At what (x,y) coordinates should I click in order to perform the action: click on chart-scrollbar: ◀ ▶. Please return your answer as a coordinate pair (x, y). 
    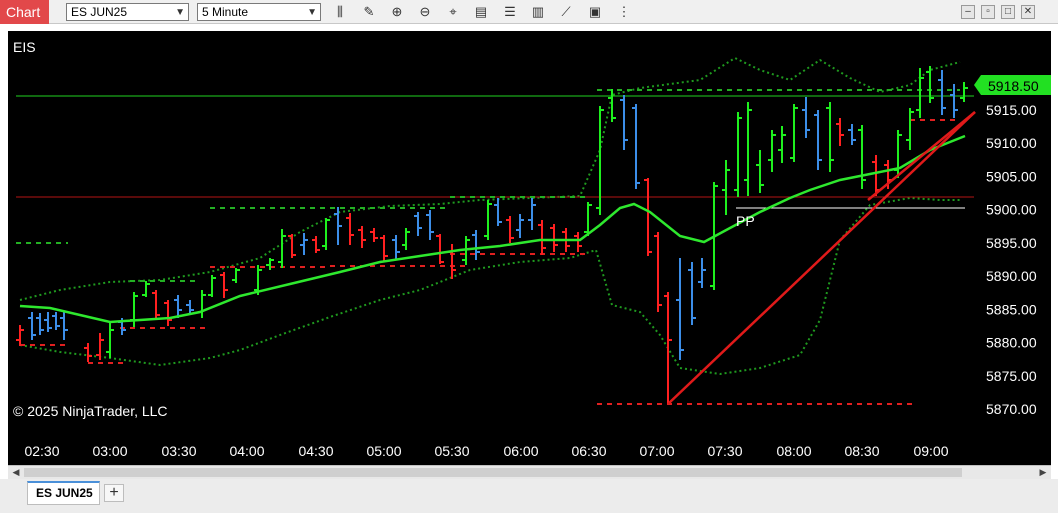
    Looking at the image, I should click on (529, 472).